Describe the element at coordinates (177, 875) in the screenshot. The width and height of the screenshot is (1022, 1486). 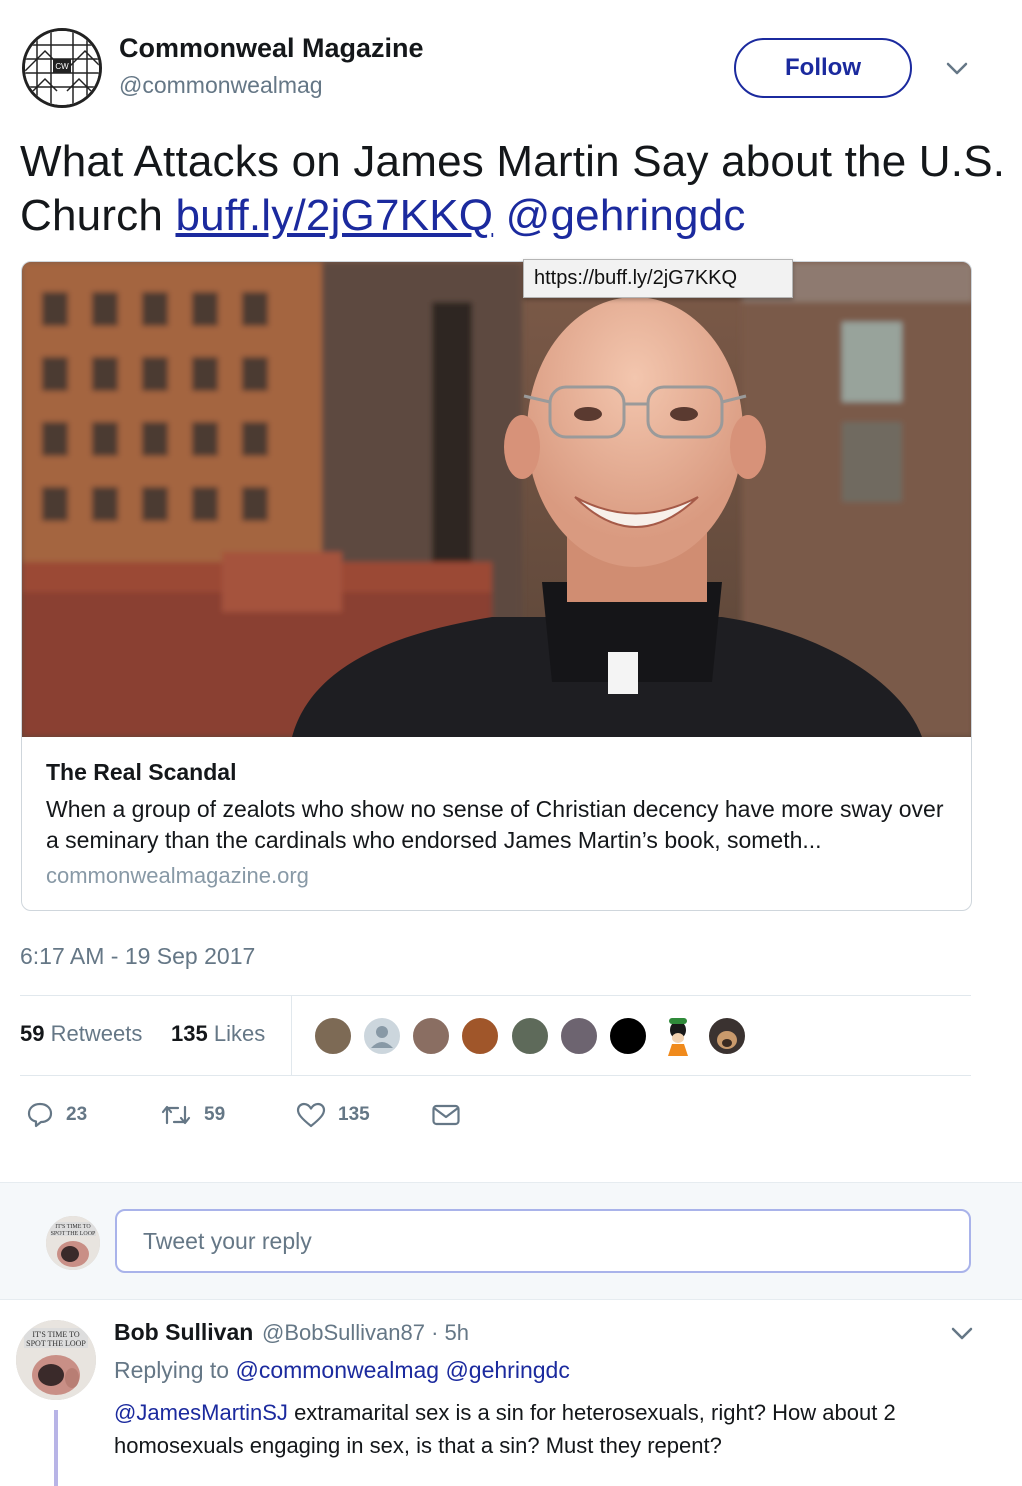
I see `card-domain: commonwealmagazine.org` at that location.